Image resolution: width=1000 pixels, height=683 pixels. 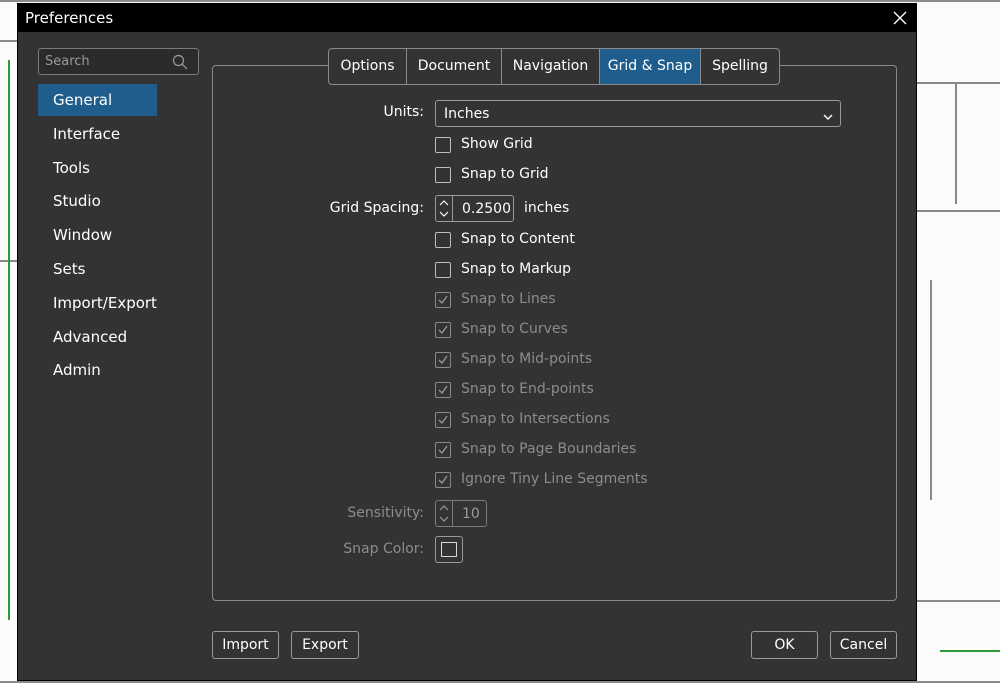 What do you see at coordinates (467, 114) in the screenshot?
I see `units-value: Inches` at bounding box center [467, 114].